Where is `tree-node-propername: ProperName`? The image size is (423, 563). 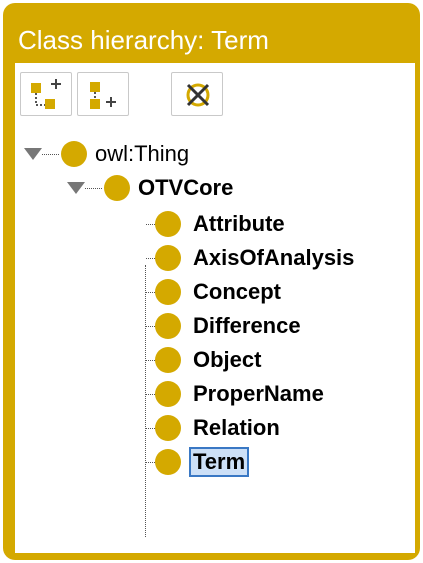
tree-node-propername: ProperName is located at coordinates (215, 394).